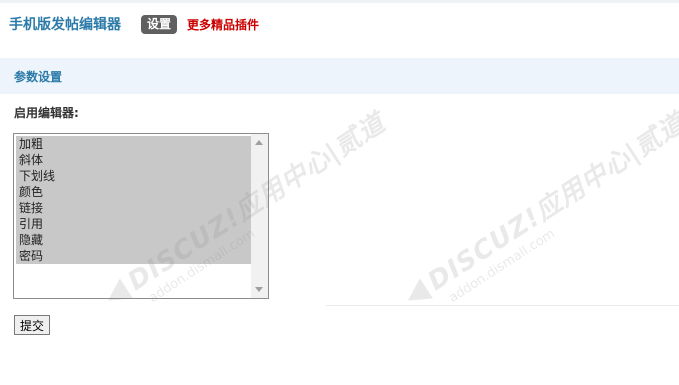 This screenshot has height=385, width=679. What do you see at coordinates (259, 289) in the screenshot?
I see `scroll-down-arrow-icon` at bounding box center [259, 289].